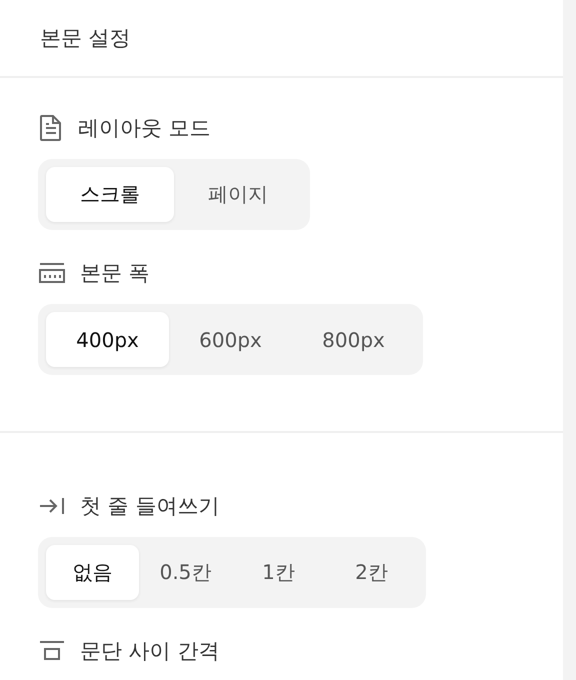 The image size is (576, 680). Describe the element at coordinates (51, 128) in the screenshot. I see `document-icon` at that location.